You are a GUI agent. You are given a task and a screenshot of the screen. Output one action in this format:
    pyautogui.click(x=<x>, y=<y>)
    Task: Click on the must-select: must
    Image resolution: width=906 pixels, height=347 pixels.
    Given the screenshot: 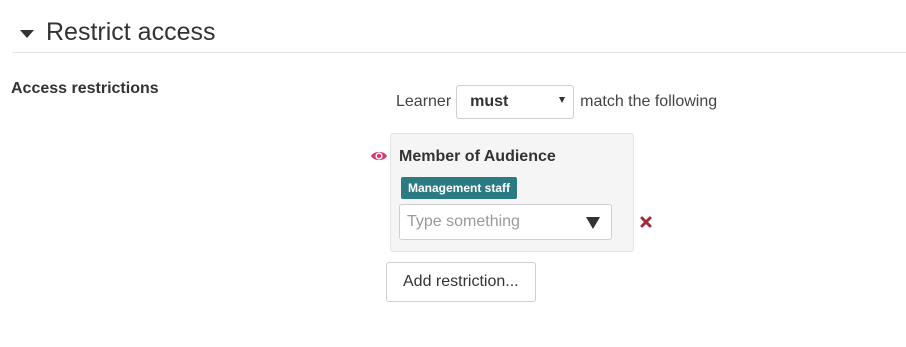 What is the action you would take?
    pyautogui.click(x=515, y=102)
    